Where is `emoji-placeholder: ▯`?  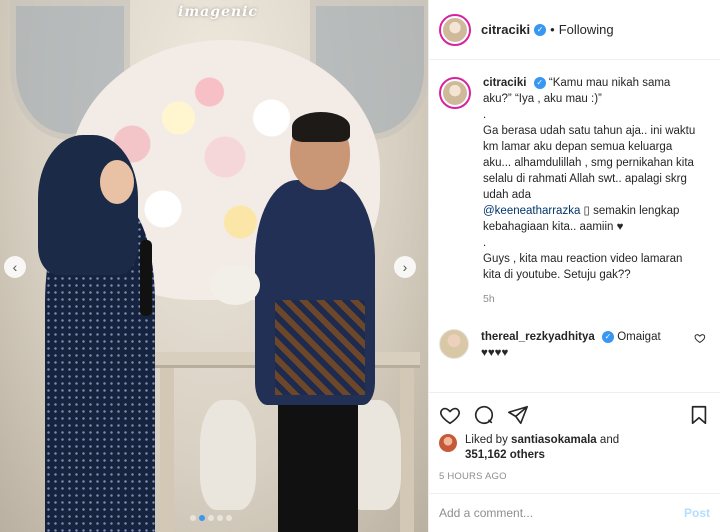
emoji-placeholder: ▯ is located at coordinates (586, 211).